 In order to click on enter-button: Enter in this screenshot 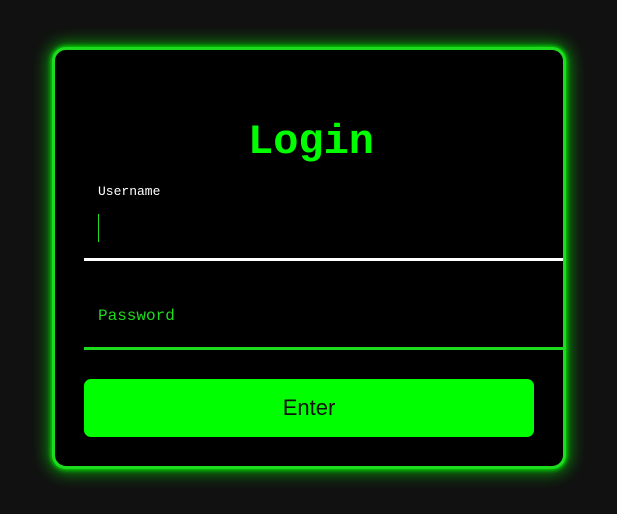, I will do `click(309, 408)`.